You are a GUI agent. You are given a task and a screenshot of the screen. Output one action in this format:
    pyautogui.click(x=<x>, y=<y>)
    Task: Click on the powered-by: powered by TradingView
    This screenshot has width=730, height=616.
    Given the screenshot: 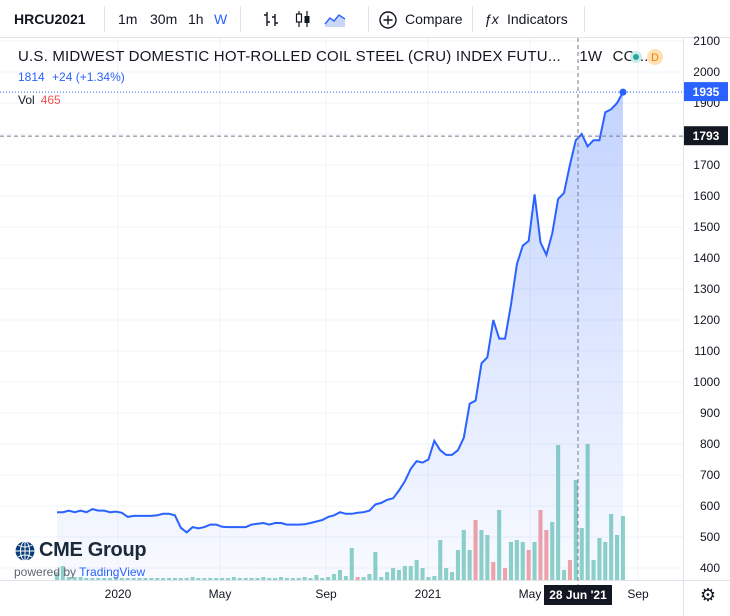 What is the action you would take?
    pyautogui.click(x=80, y=572)
    